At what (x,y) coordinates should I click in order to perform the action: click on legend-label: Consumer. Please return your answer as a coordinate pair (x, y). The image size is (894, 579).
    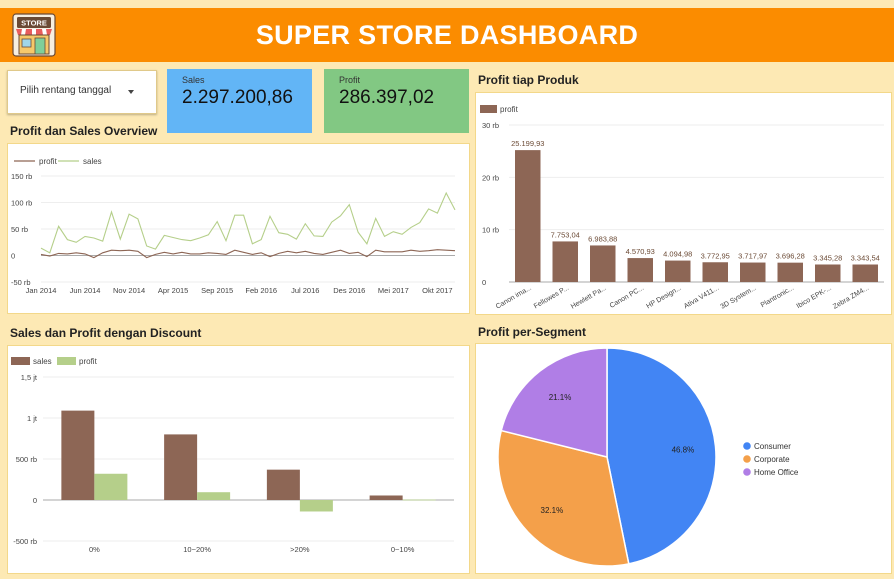
    Looking at the image, I should click on (772, 446).